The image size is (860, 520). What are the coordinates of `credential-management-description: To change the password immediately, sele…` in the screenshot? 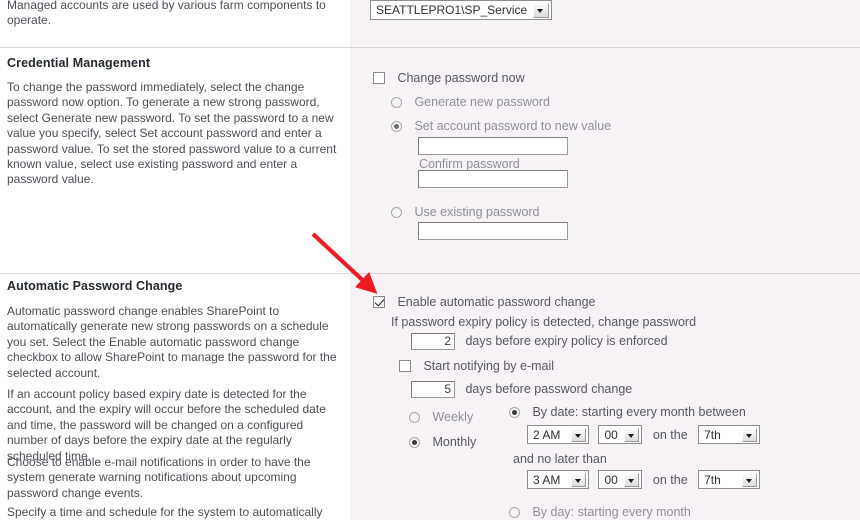 It's located at (172, 133).